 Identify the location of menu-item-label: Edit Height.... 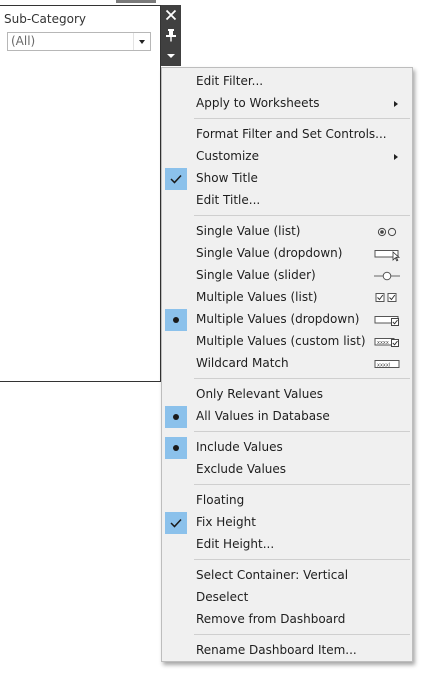
(235, 544).